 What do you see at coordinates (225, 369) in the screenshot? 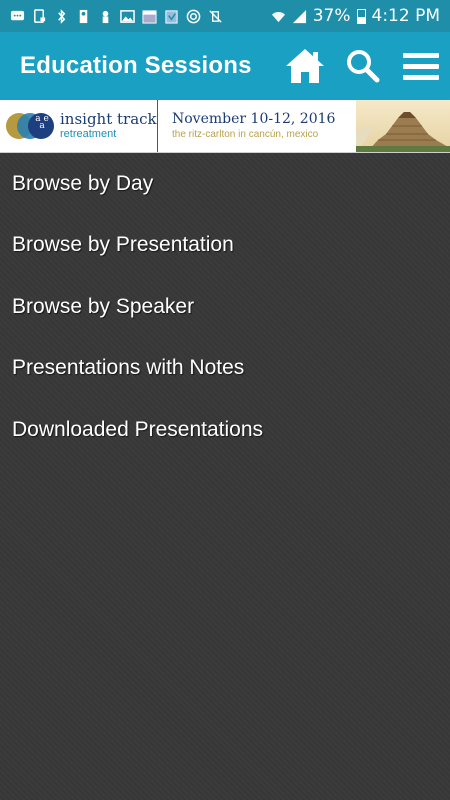
I see `menu-item-presentations-with-notes: Presentations with Notes` at bounding box center [225, 369].